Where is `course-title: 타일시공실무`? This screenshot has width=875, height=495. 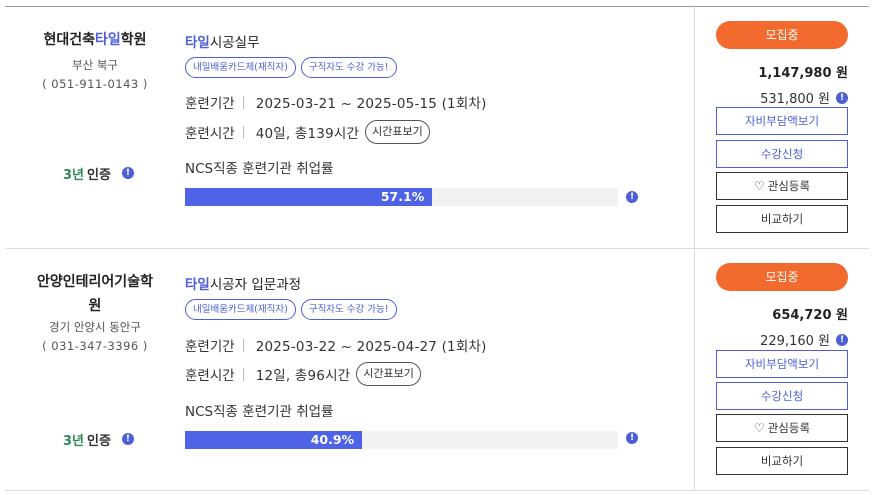
course-title: 타일시공실무 is located at coordinates (222, 41).